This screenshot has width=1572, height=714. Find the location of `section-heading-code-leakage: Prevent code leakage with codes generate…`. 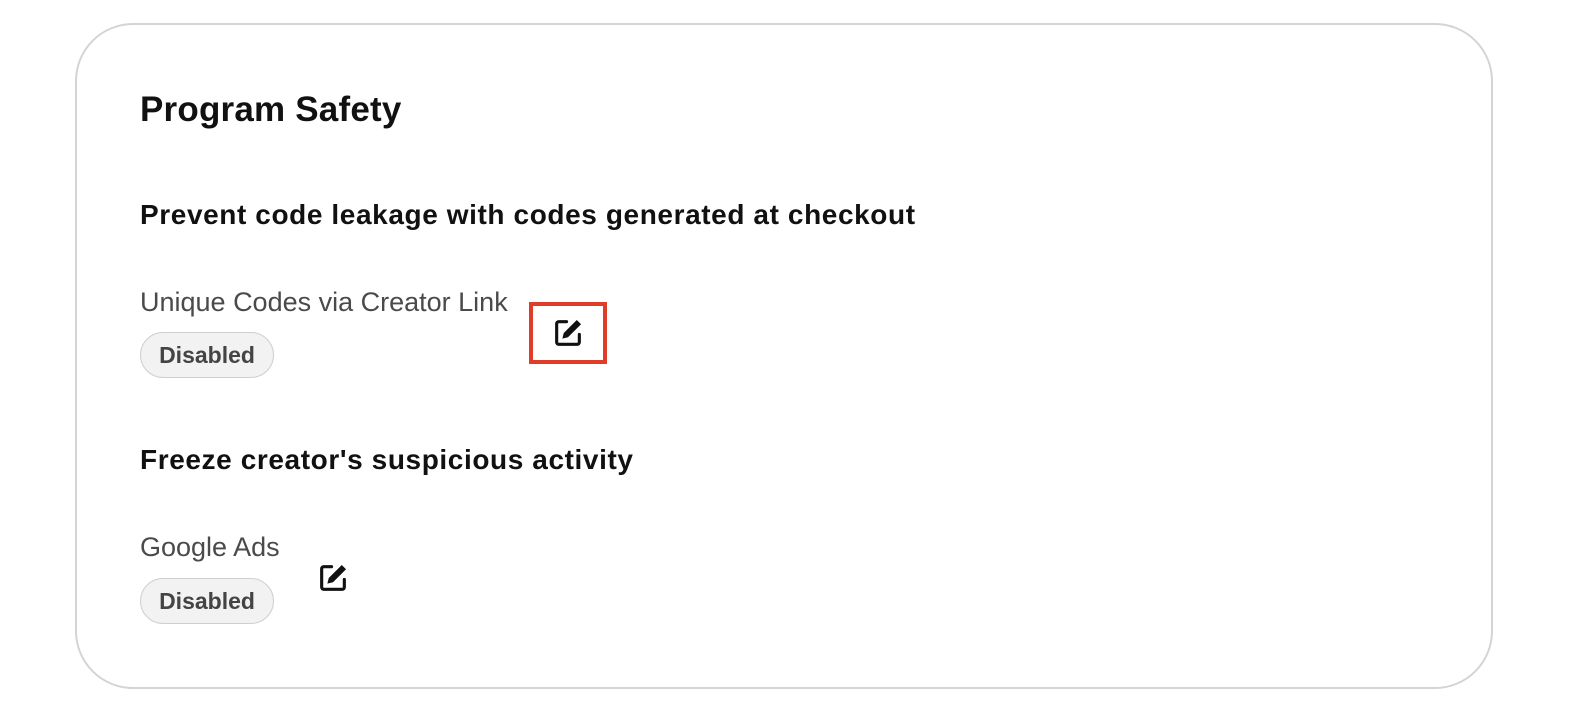

section-heading-code-leakage: Prevent code leakage with codes generate… is located at coordinates (528, 214).